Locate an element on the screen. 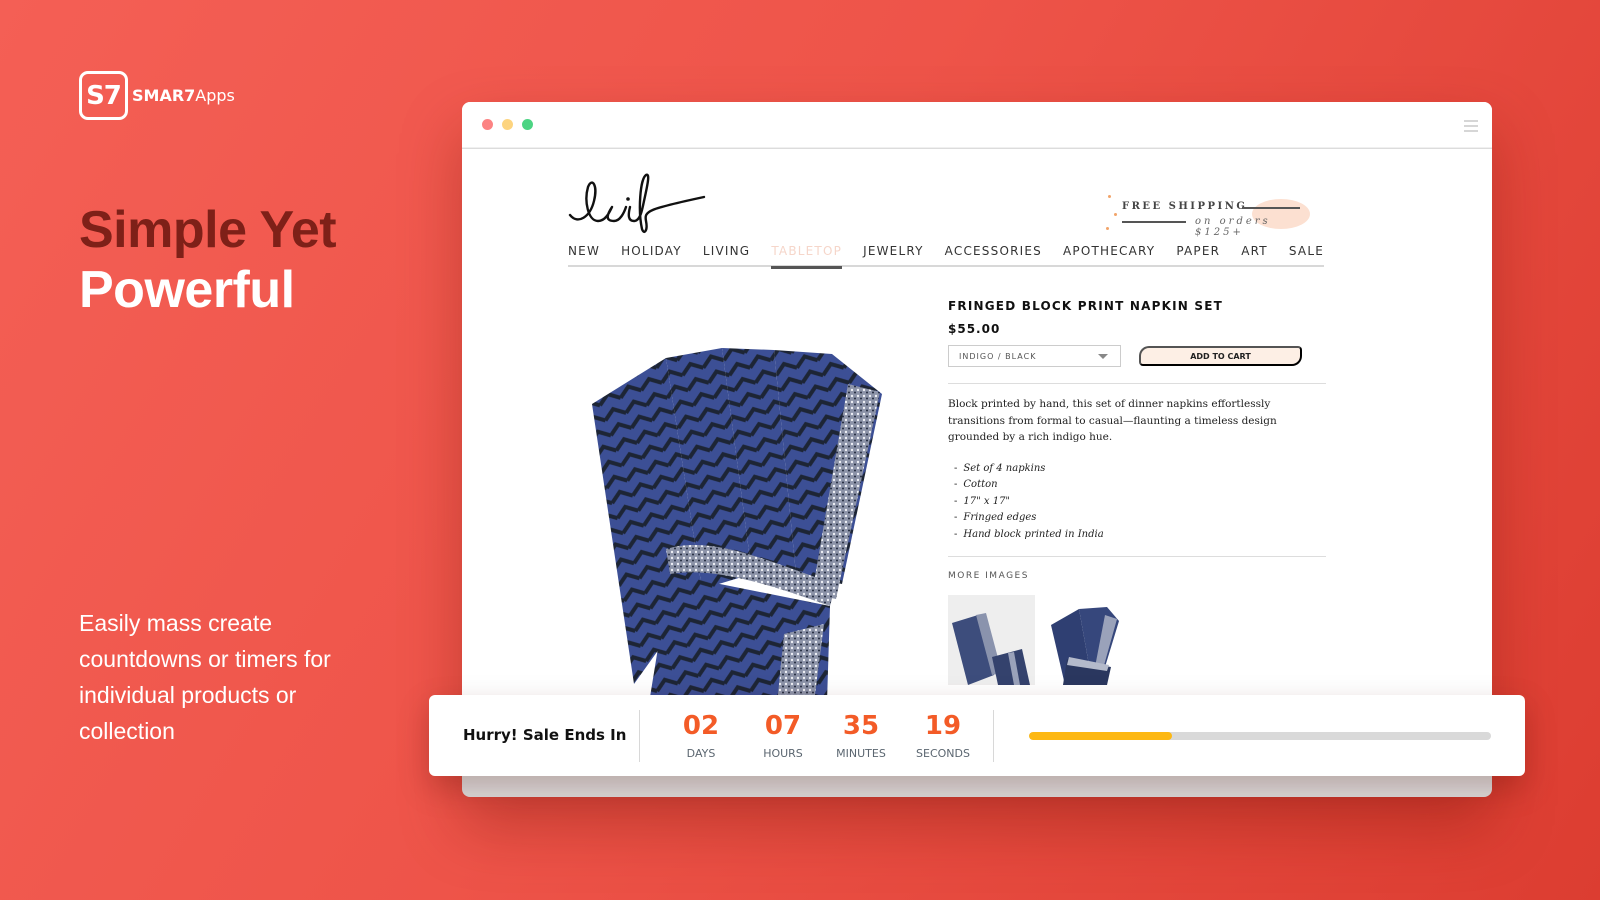  countdown-seconds: 19 SECONDS is located at coordinates (943, 735).